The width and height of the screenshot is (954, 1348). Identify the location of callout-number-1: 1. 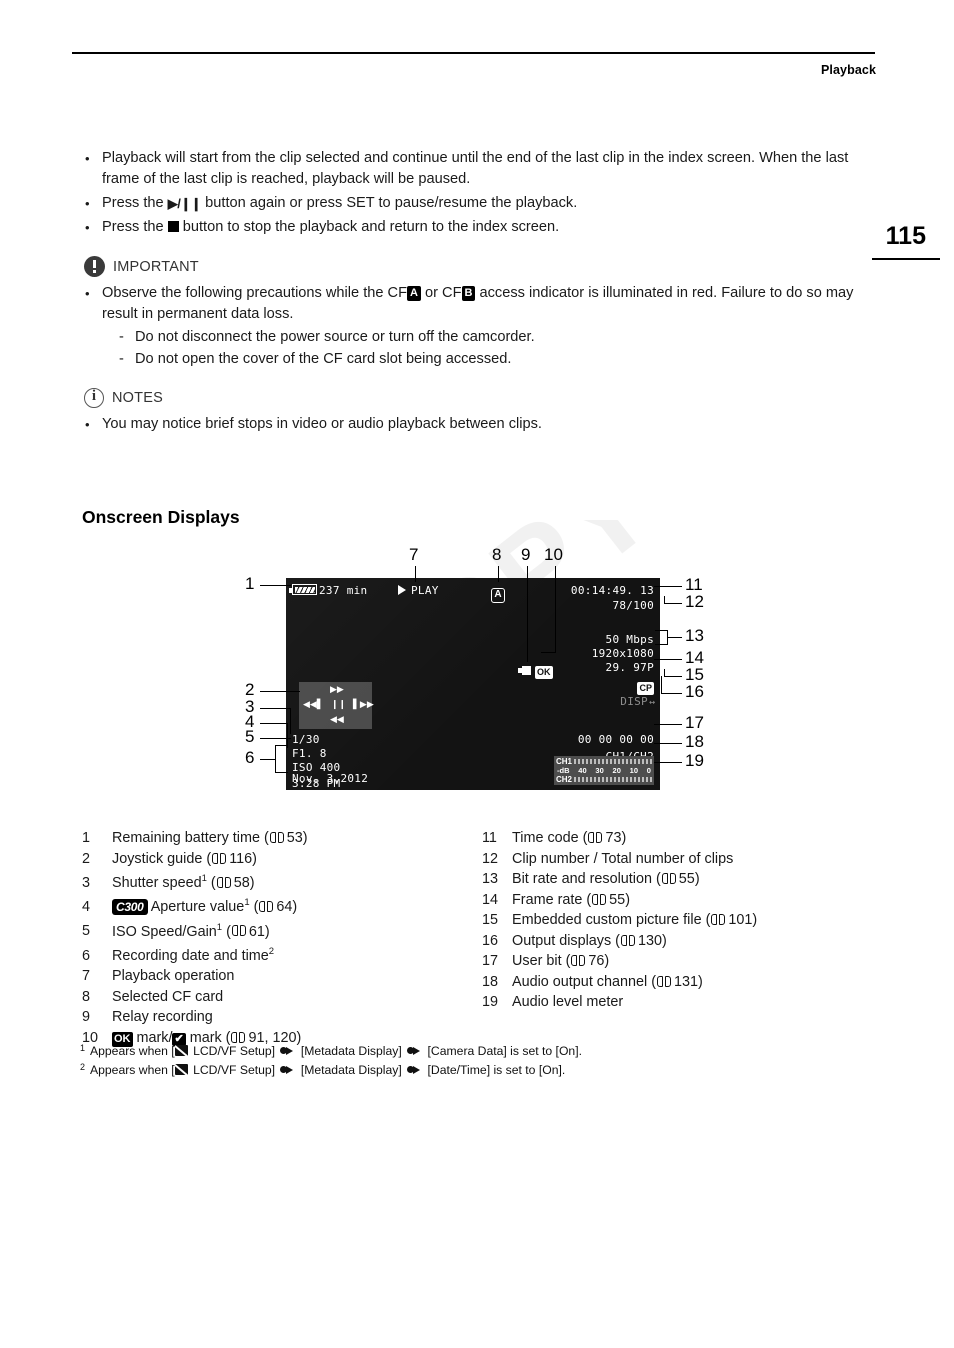
(250, 583).